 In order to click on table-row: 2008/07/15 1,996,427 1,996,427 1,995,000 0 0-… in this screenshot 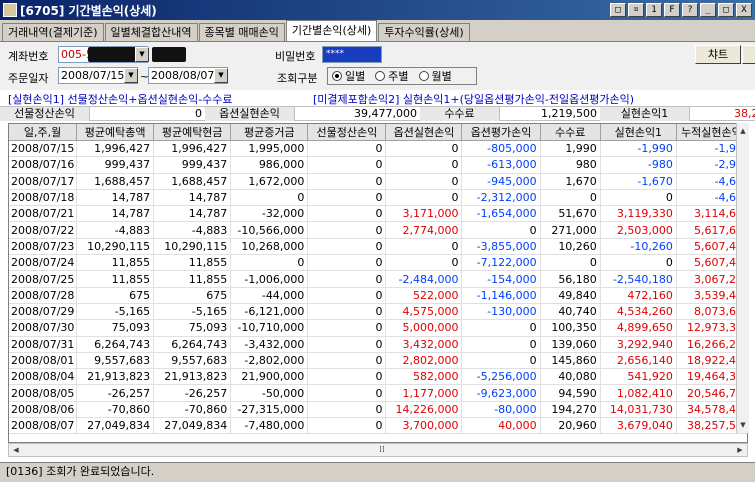, I will do `click(378, 149)`.